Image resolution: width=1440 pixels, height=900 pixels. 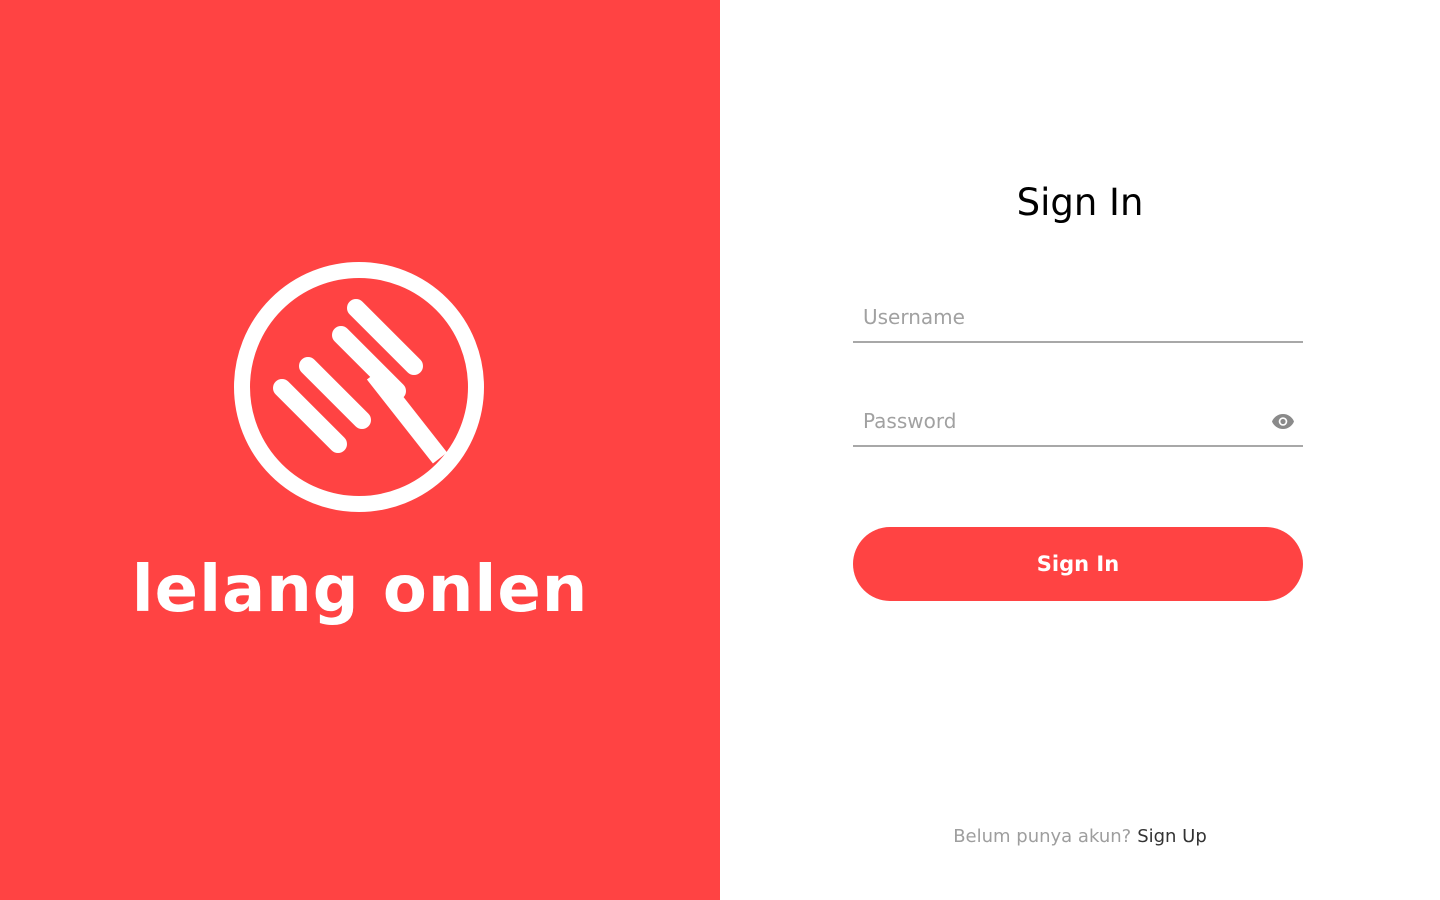 What do you see at coordinates (1078, 564) in the screenshot?
I see `signin-button: Sign In` at bounding box center [1078, 564].